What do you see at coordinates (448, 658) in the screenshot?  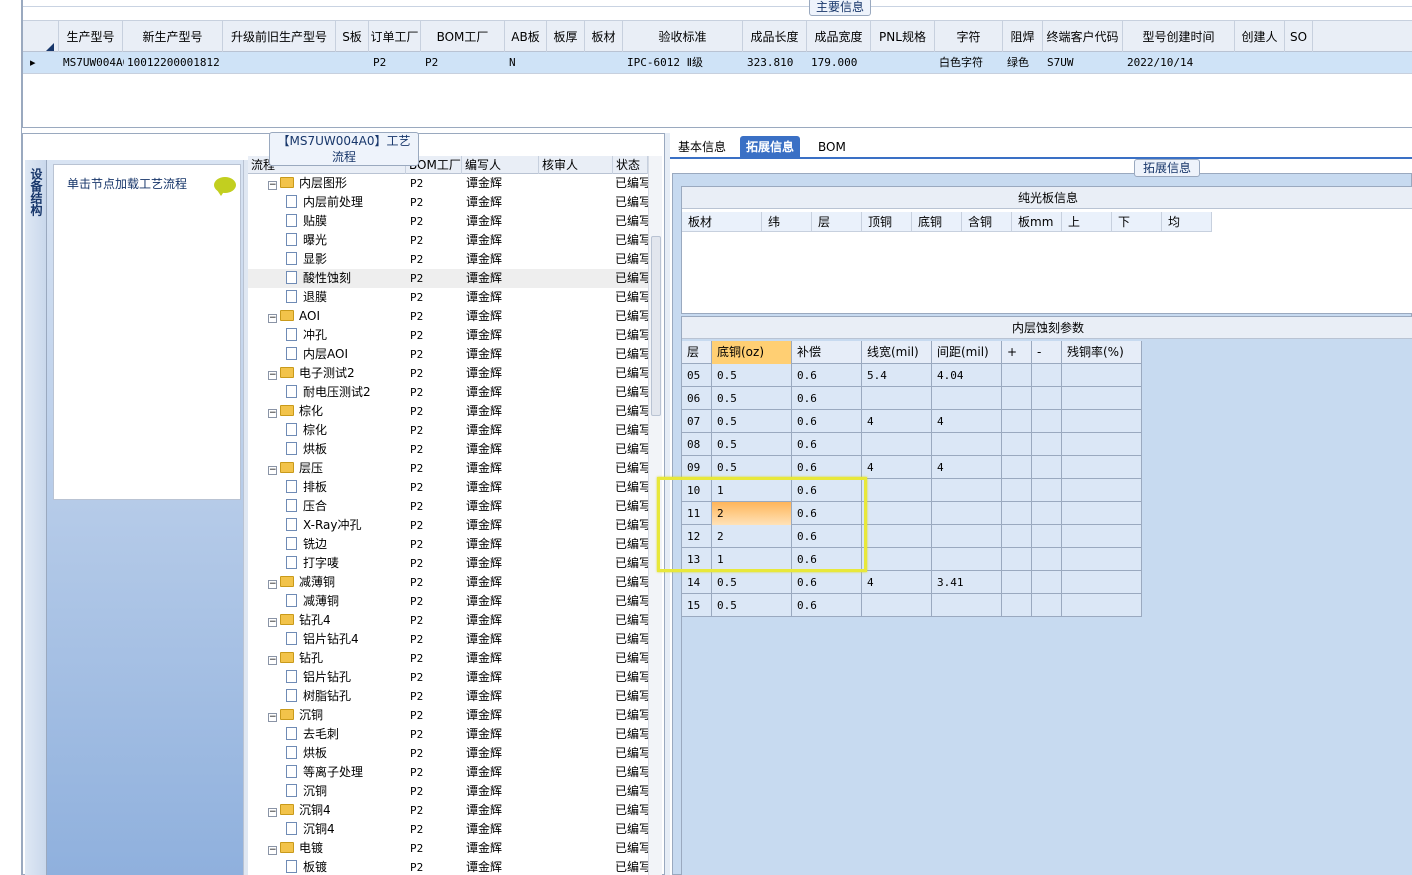 I see `tree-row: − 钻孔 P2 谭金辉 已编写` at bounding box center [448, 658].